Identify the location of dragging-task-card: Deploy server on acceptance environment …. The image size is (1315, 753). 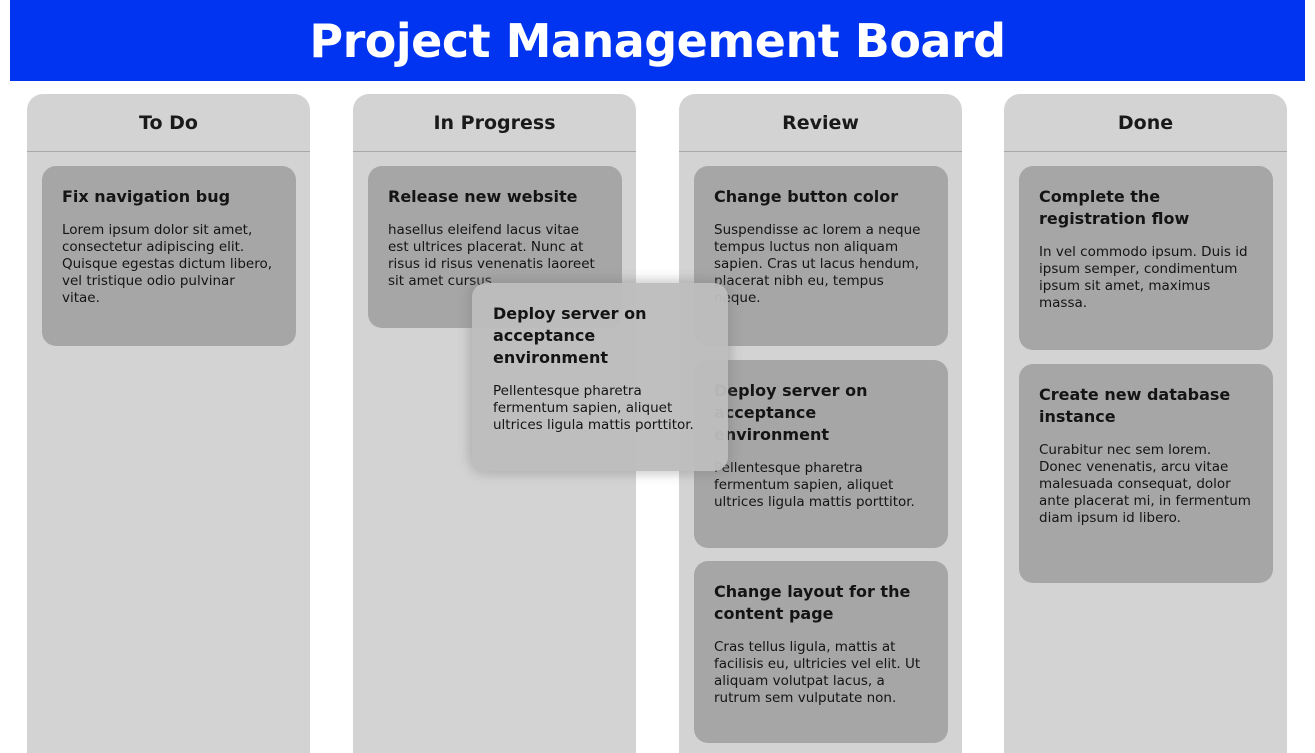
(600, 377).